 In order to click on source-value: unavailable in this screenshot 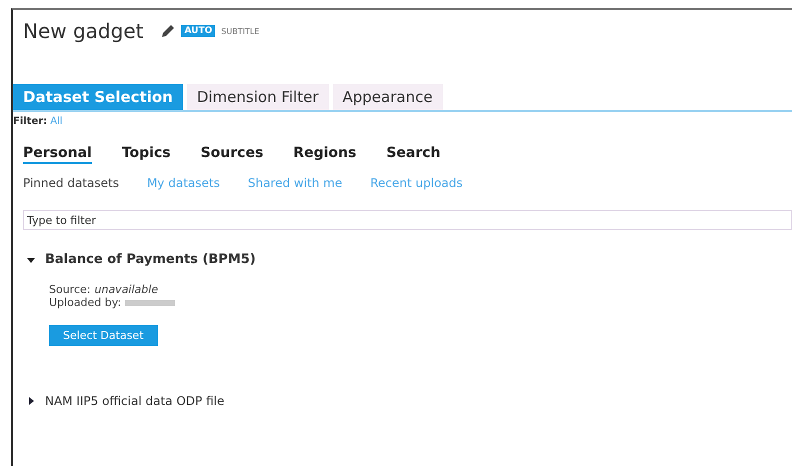, I will do `click(126, 289)`.